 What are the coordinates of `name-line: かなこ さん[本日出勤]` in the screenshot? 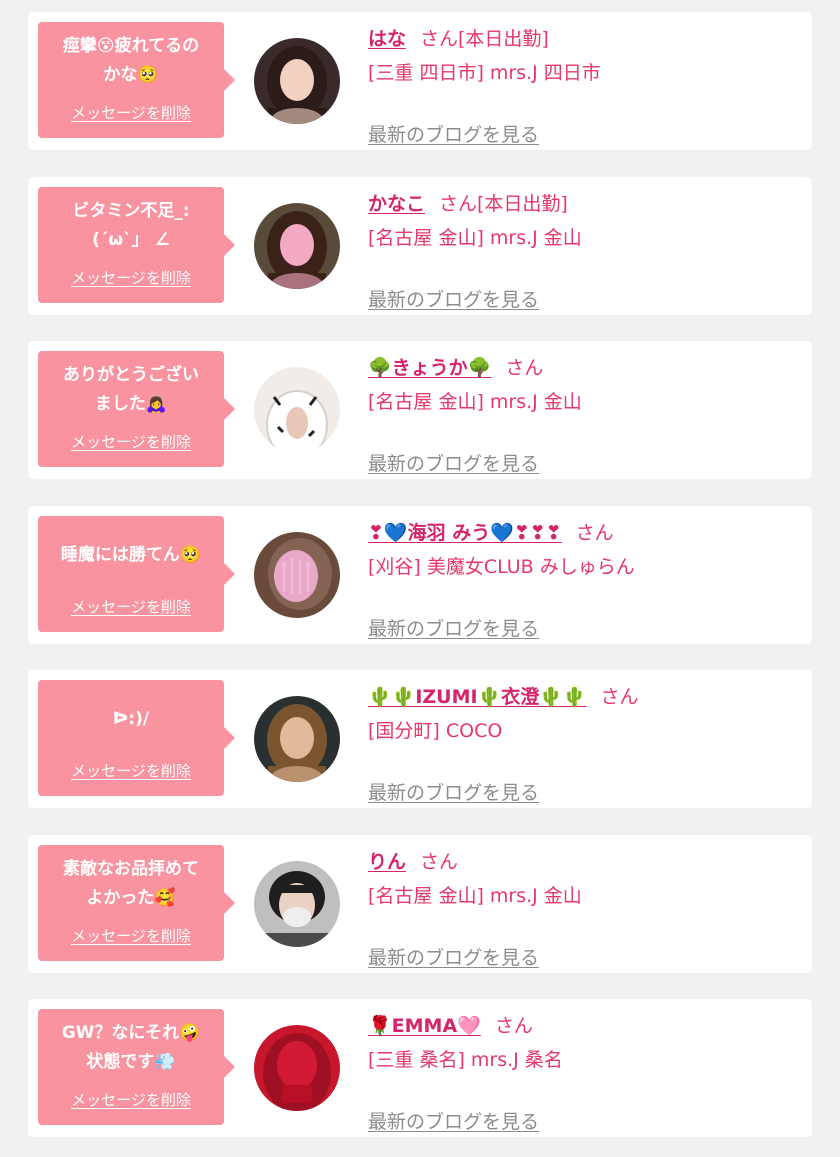 It's located at (583, 204).